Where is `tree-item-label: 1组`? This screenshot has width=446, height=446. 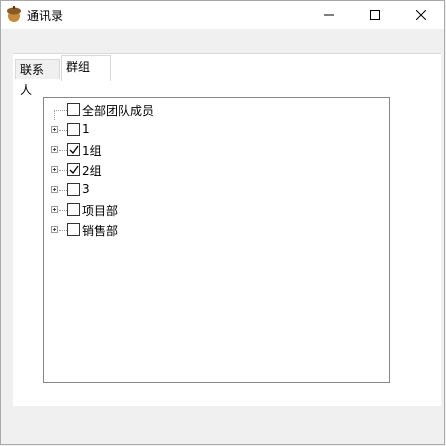
tree-item-label: 1组 is located at coordinates (92, 151).